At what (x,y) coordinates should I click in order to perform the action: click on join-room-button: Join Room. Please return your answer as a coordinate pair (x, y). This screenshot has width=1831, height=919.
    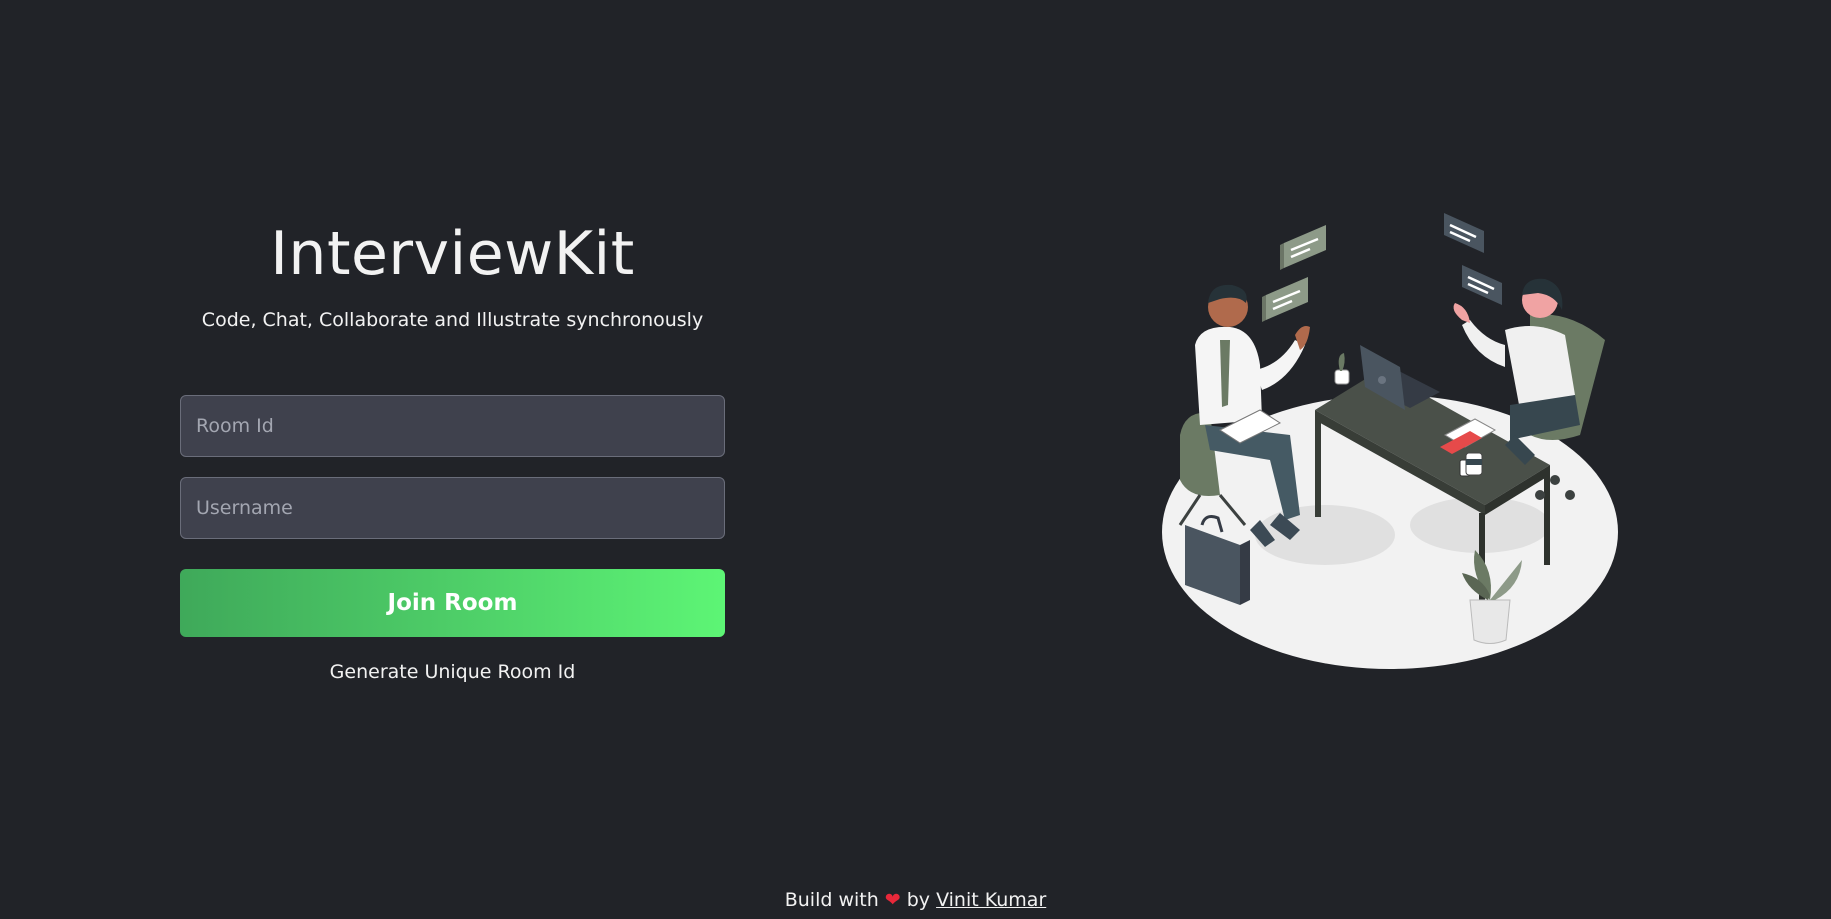
    Looking at the image, I should click on (452, 603).